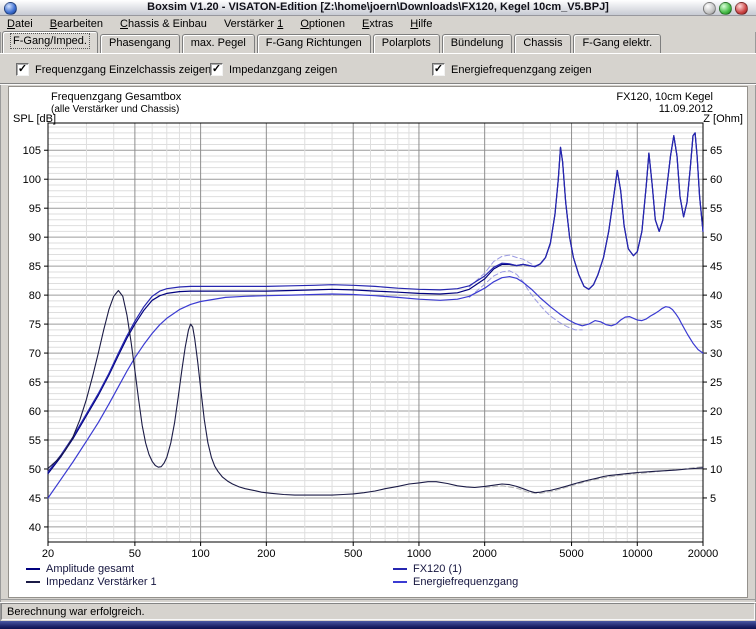  What do you see at coordinates (322, 23) in the screenshot?
I see `menu-optionen: Optionen` at bounding box center [322, 23].